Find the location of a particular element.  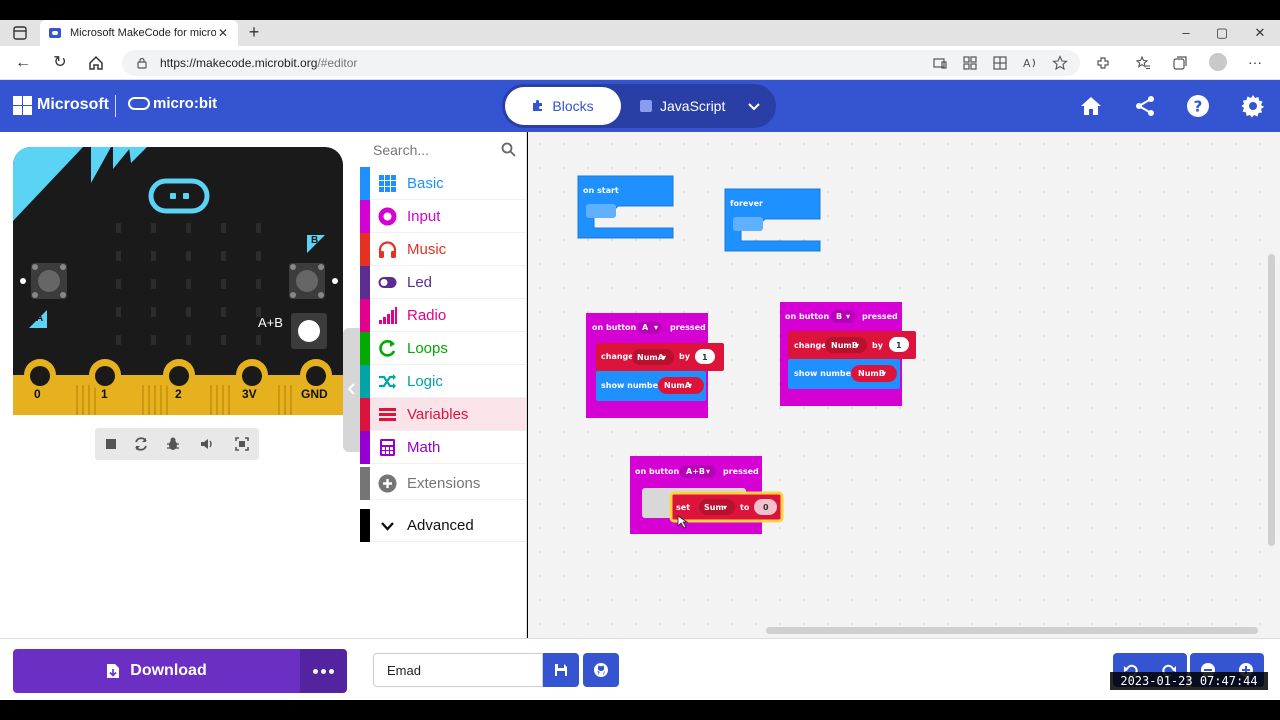

btn-a-value: 1 is located at coordinates (705, 357).